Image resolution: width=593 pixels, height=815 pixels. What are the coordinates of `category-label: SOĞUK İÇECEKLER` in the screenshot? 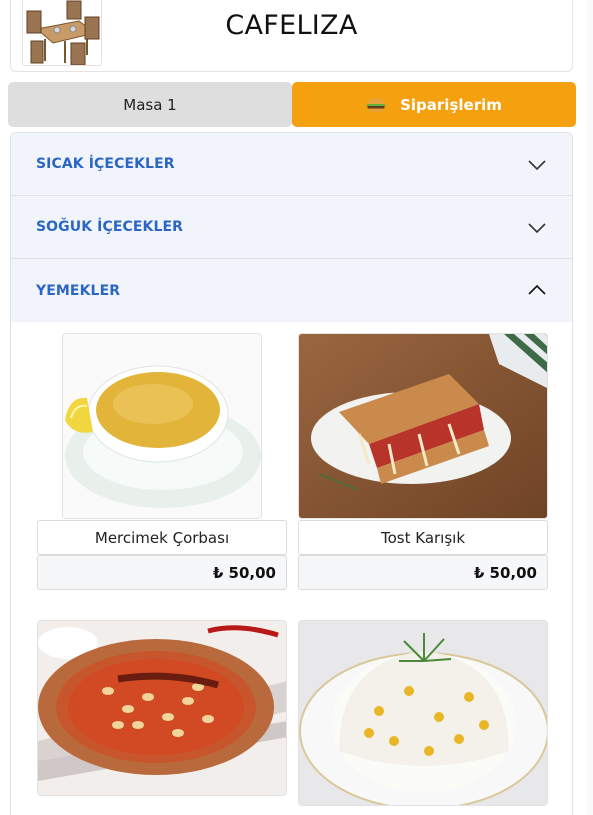 It's located at (110, 227).